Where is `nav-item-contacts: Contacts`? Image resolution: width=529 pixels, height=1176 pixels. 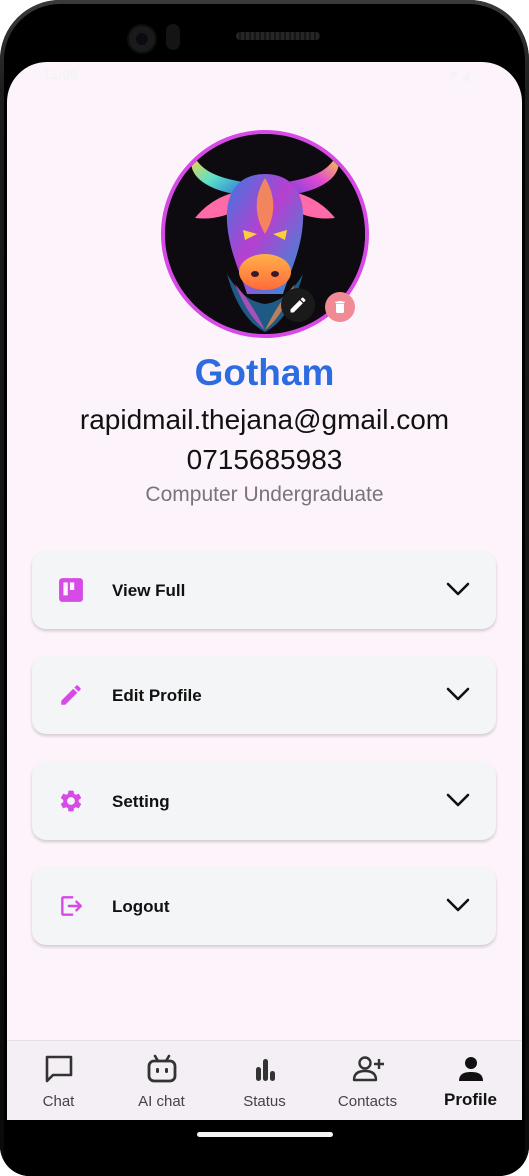
nav-item-contacts: Contacts is located at coordinates (367, 1080).